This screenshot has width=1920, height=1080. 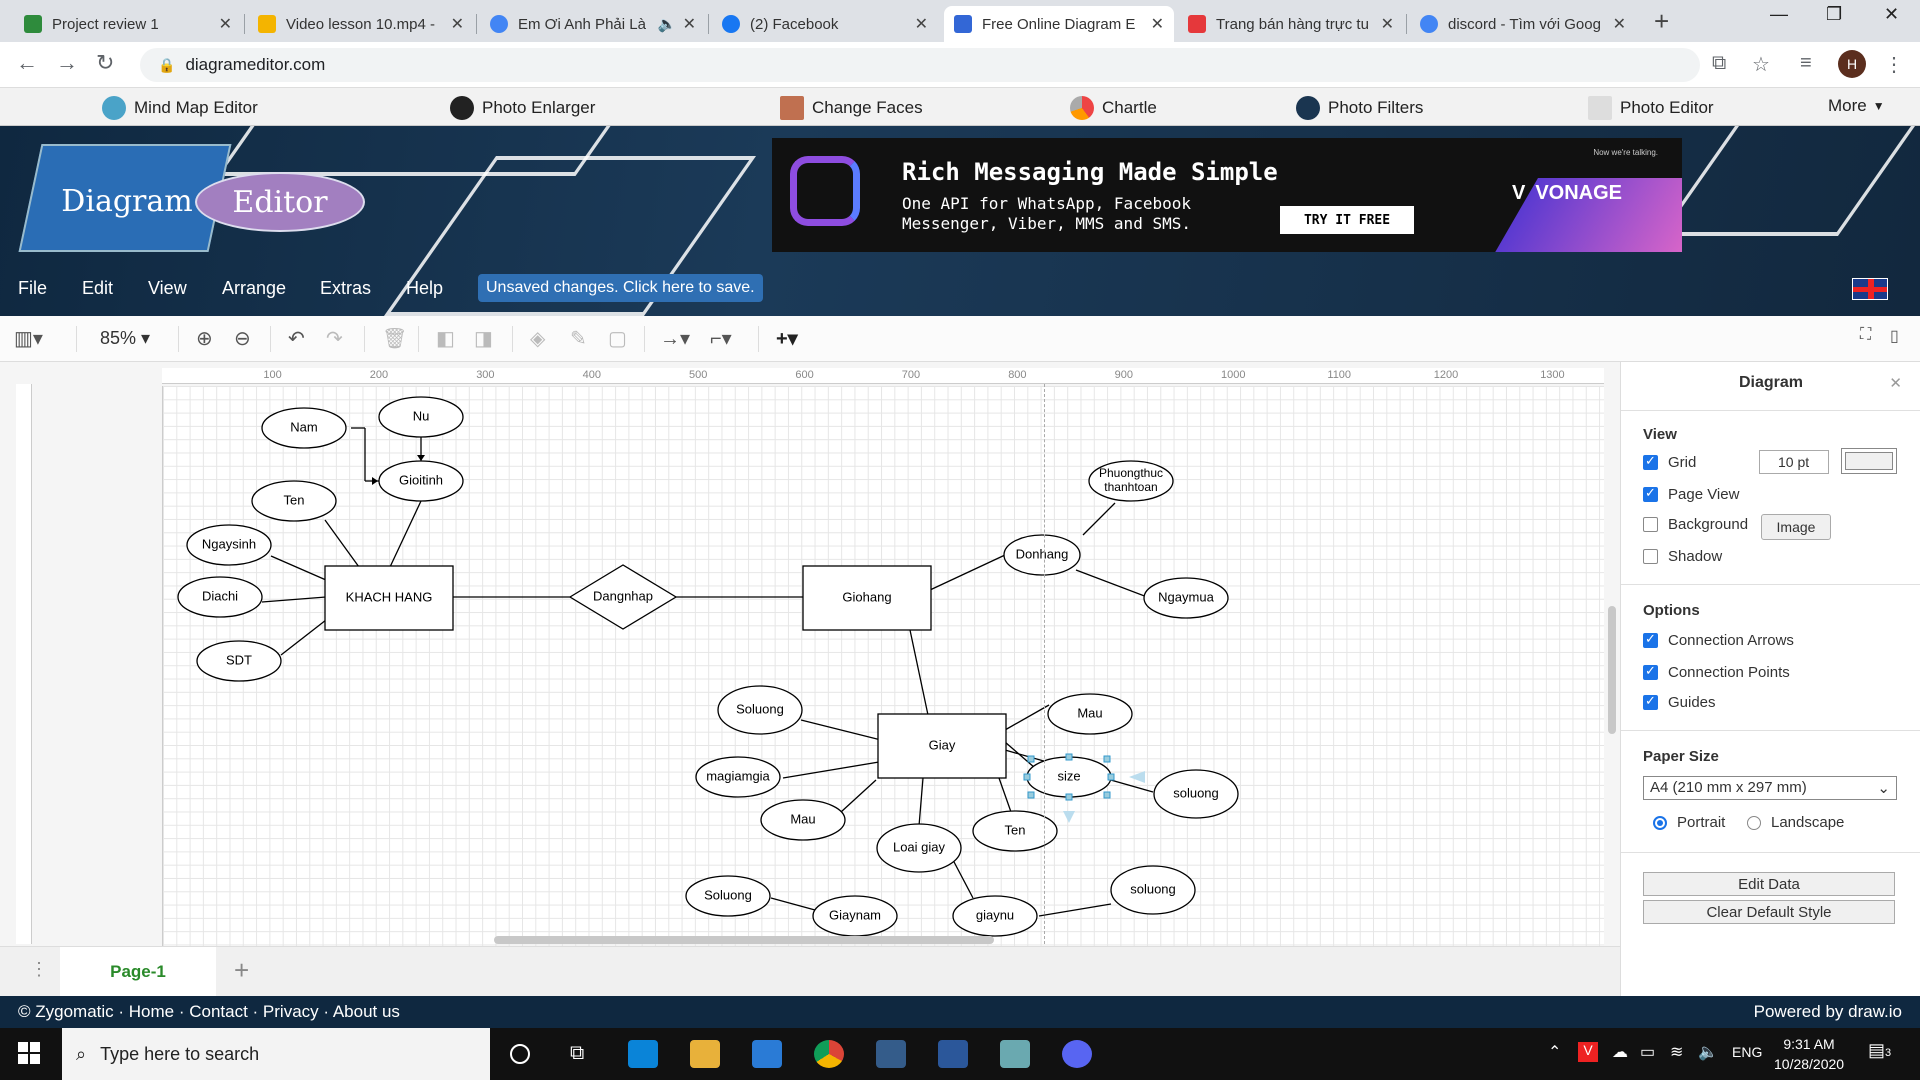 I want to click on menu-edit: Edit, so click(x=97, y=288).